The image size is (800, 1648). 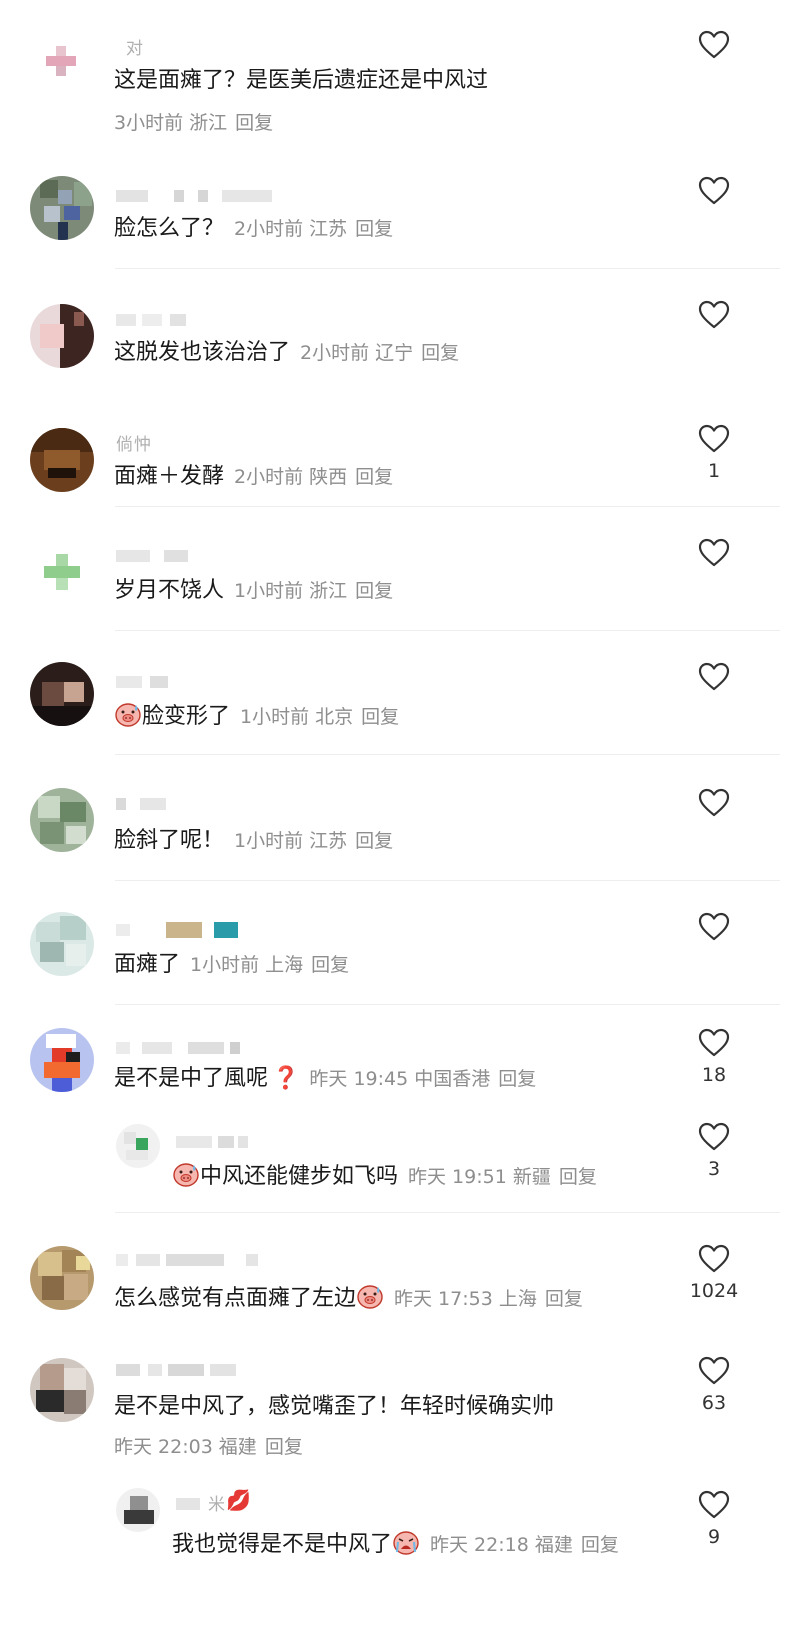 What do you see at coordinates (328, 229) in the screenshot?
I see `comment-region: 江苏` at bounding box center [328, 229].